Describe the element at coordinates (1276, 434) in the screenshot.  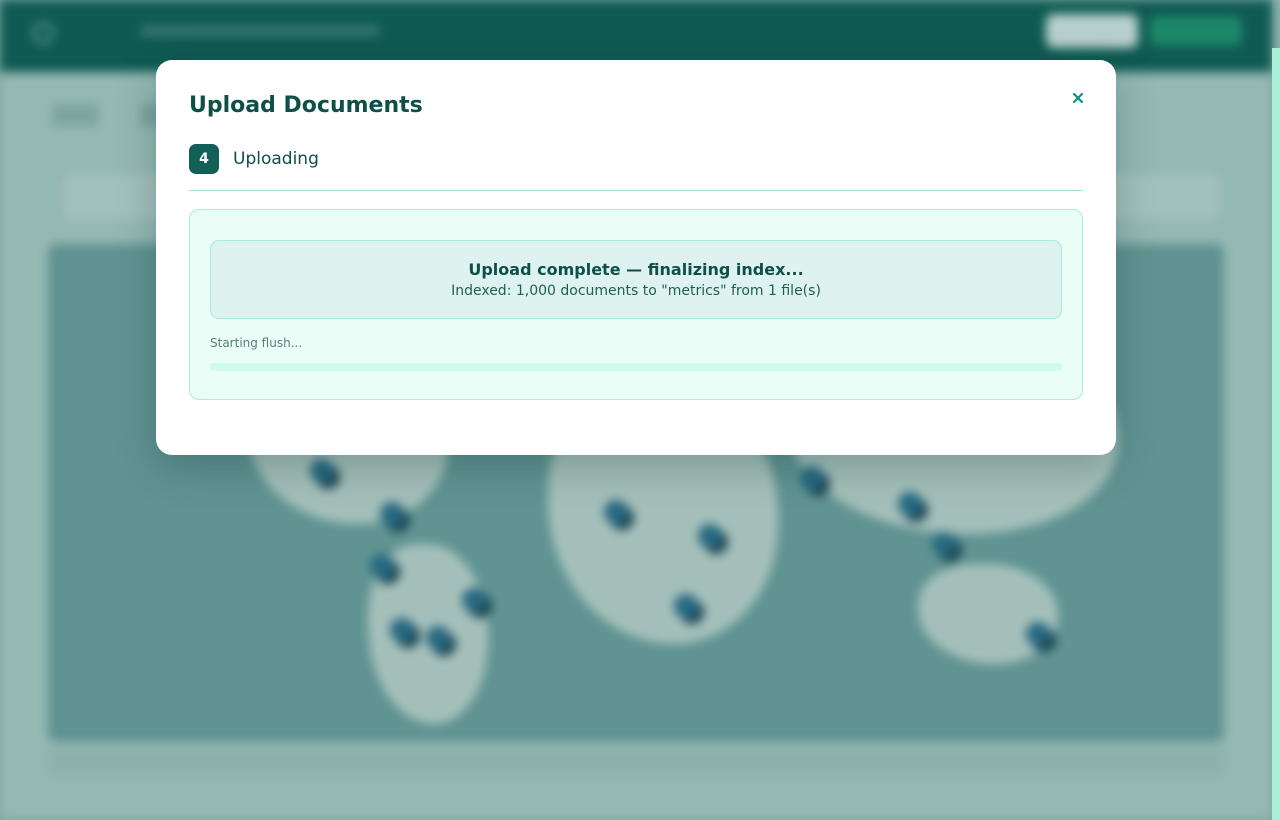
I see `page-scrollbar` at that location.